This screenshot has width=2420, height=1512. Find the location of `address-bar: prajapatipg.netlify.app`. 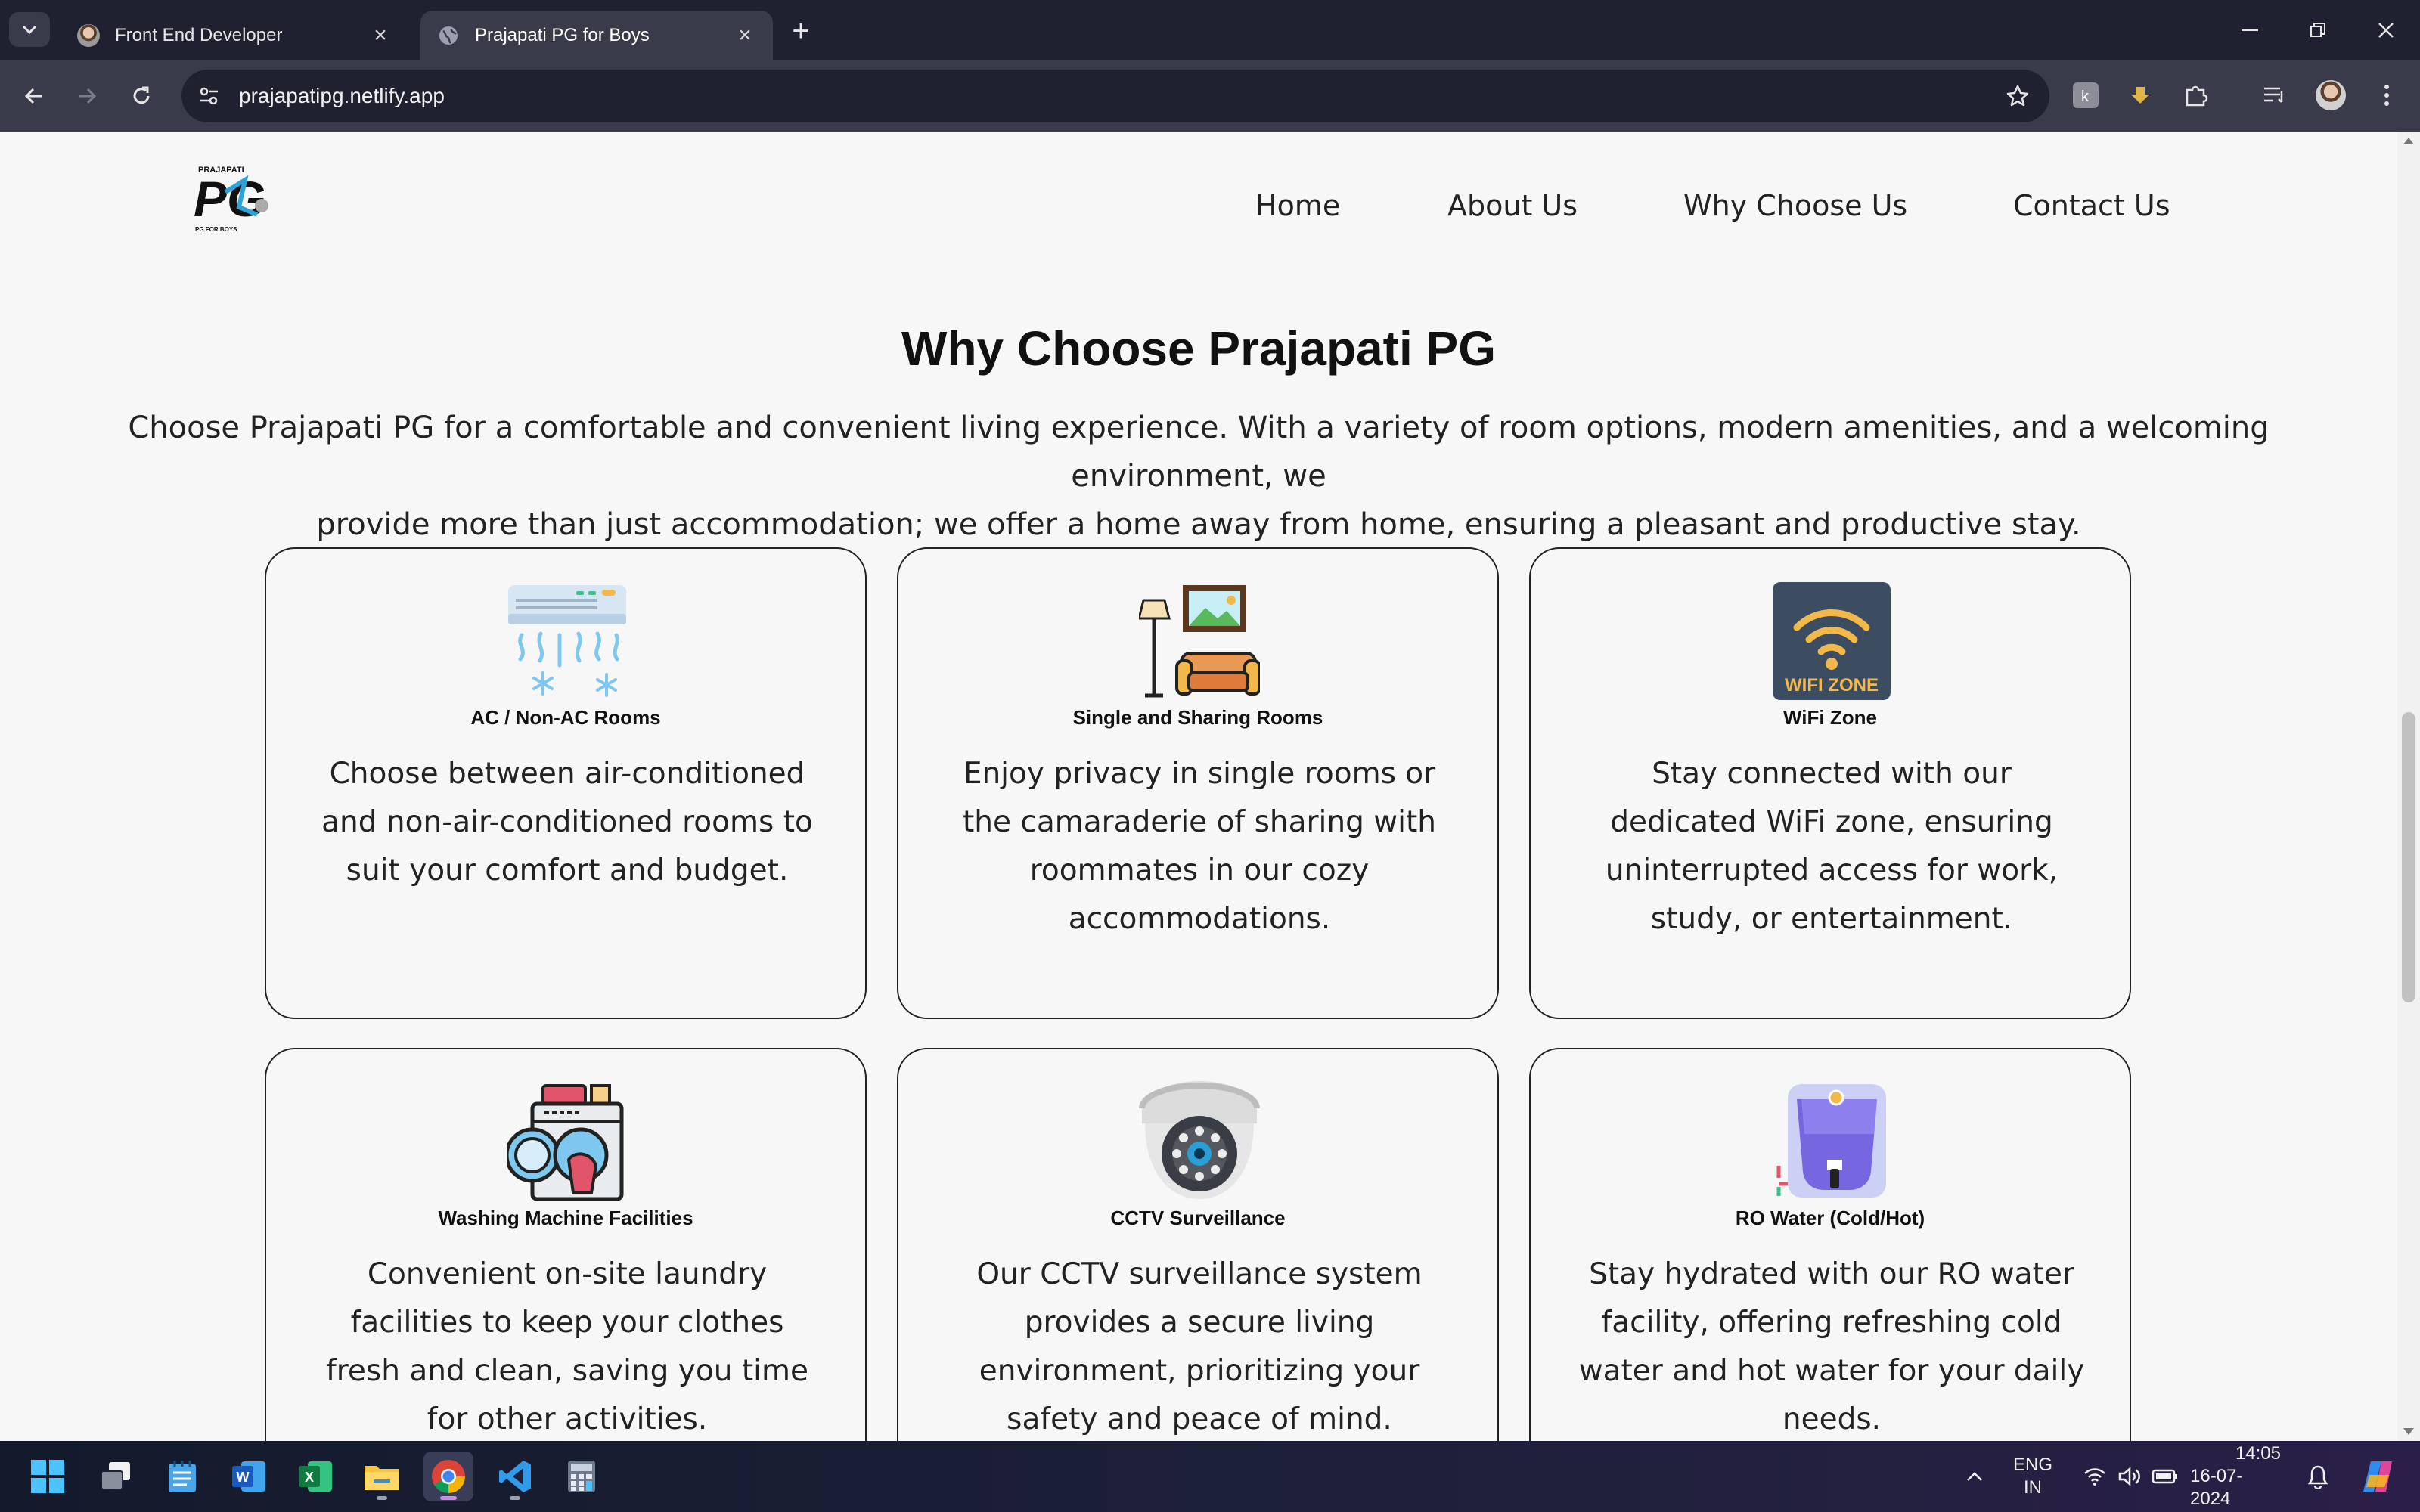

address-bar: prajapatipg.netlify.app is located at coordinates (1115, 96).